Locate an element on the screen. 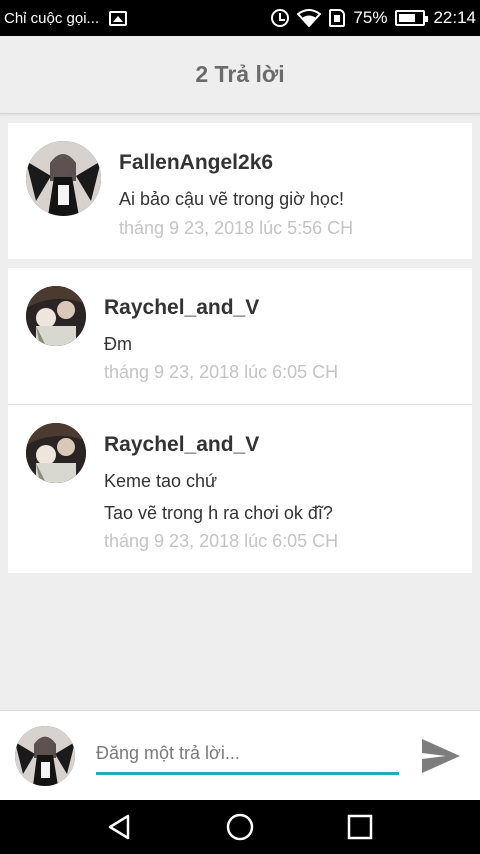  app-header: 2 Trả lời is located at coordinates (240, 75).